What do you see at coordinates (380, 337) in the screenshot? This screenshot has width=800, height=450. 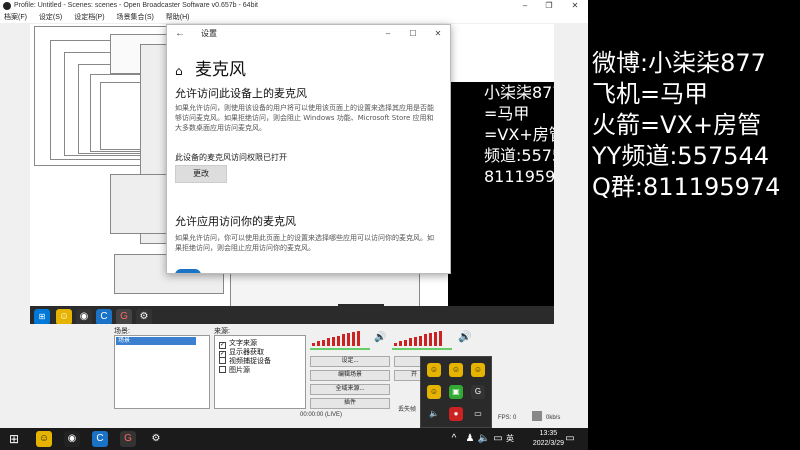 I see `mic-icon: 🔊` at bounding box center [380, 337].